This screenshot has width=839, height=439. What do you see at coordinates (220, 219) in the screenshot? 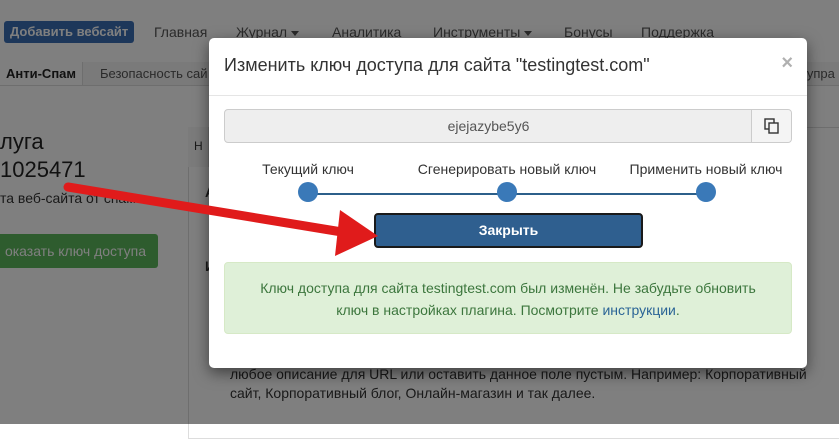
I see `annotation-arrow` at bounding box center [220, 219].